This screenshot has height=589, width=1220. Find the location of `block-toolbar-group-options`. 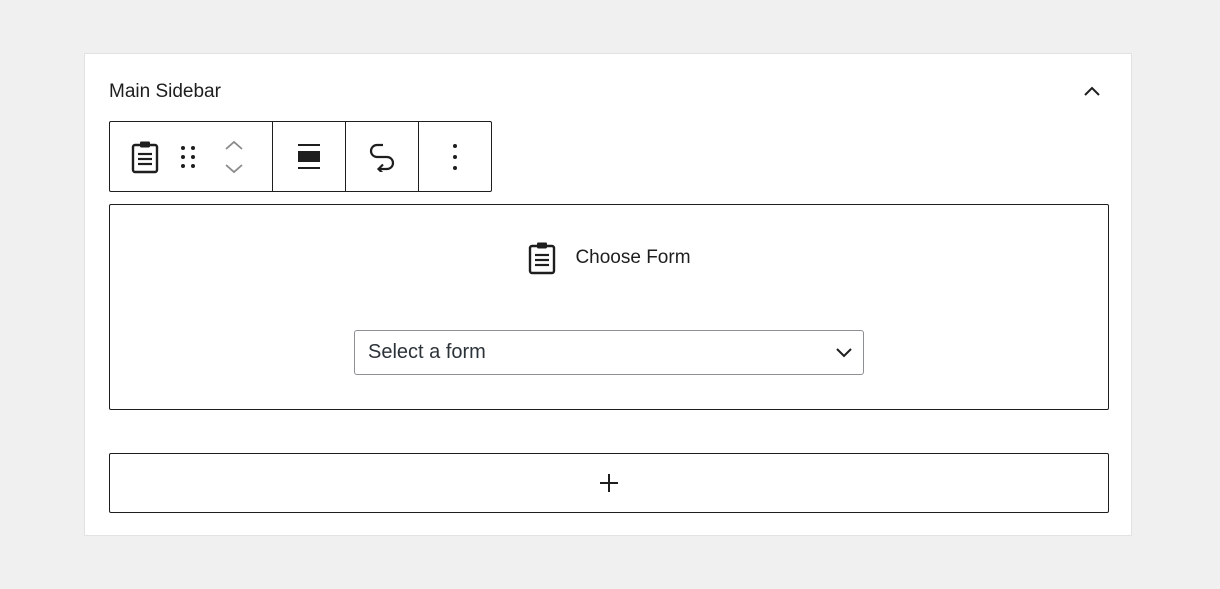

block-toolbar-group-options is located at coordinates (454, 156).